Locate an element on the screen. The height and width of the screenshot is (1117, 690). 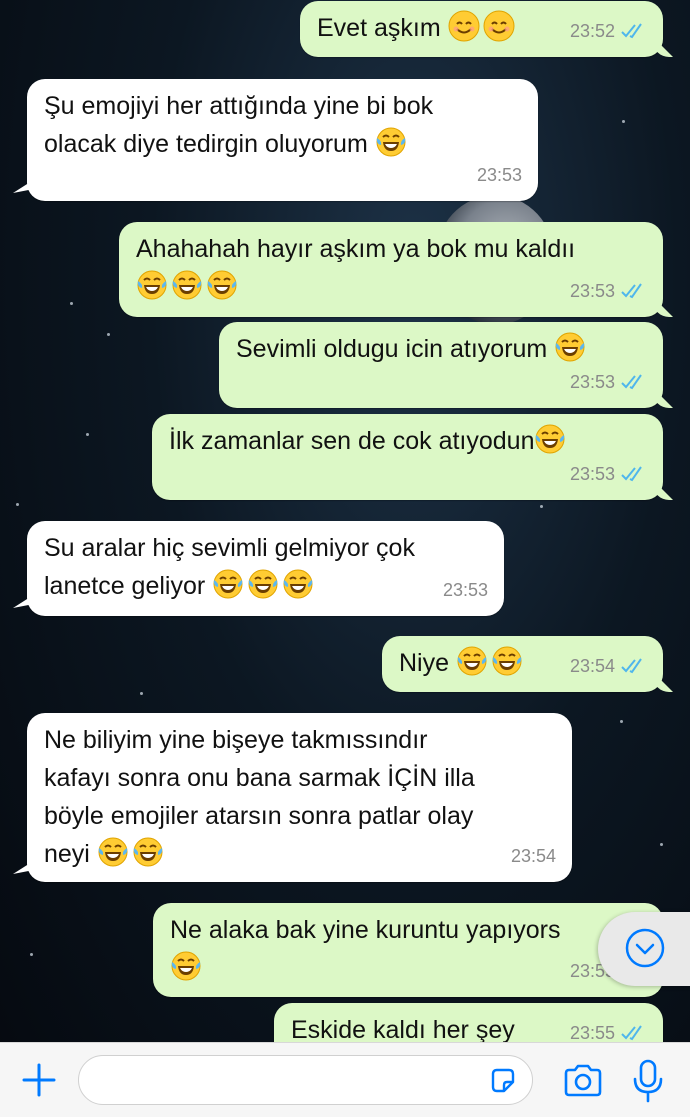
message-bubble-outgoing: Niye 23:54 is located at coordinates (522, 664).